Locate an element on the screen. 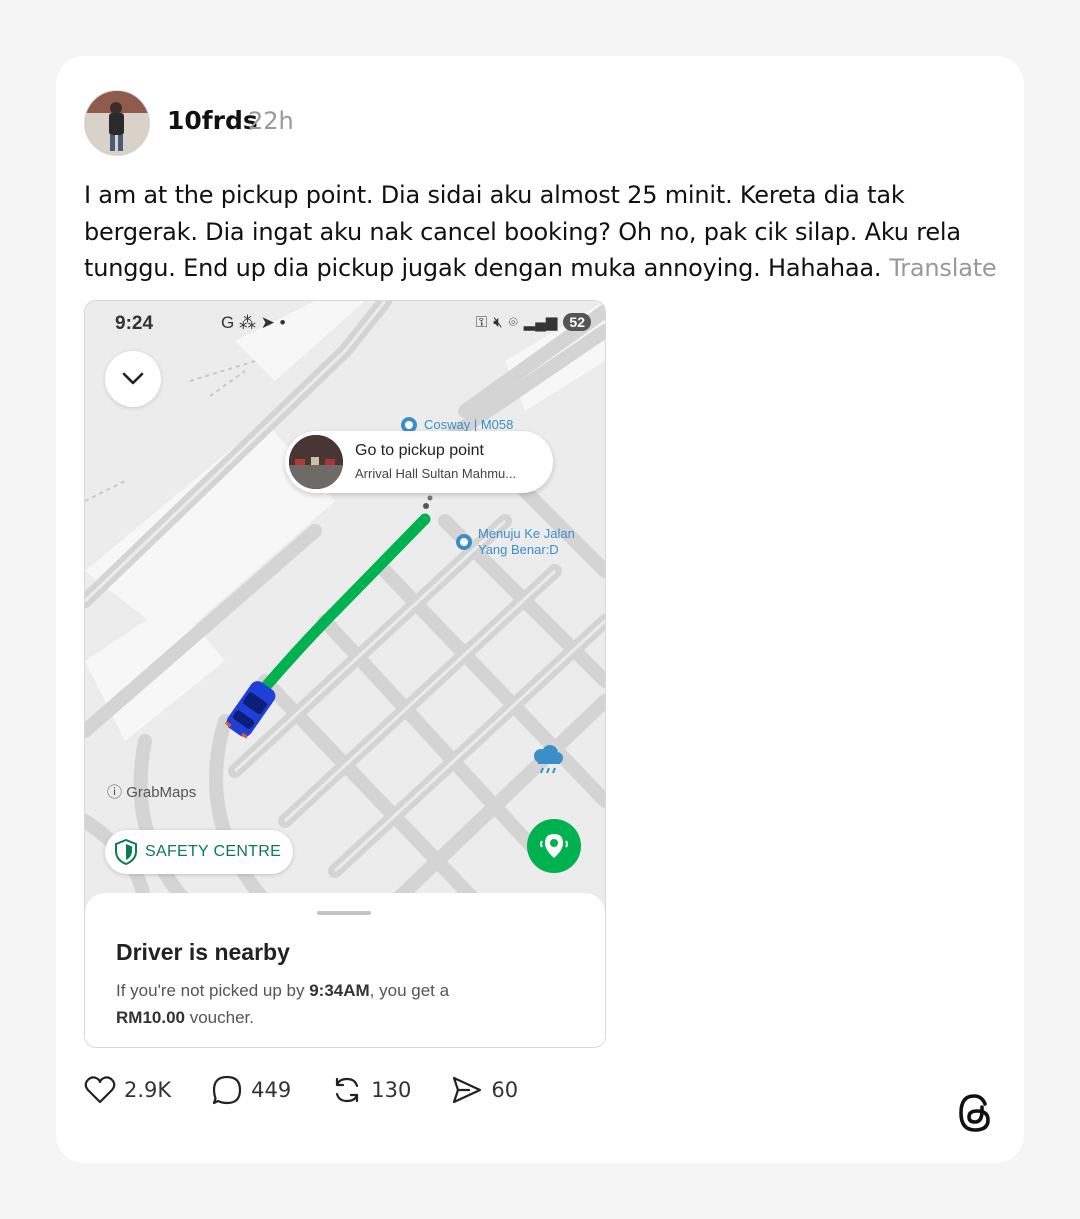 The width and height of the screenshot is (1080, 1219). shield-icon is located at coordinates (126, 852).